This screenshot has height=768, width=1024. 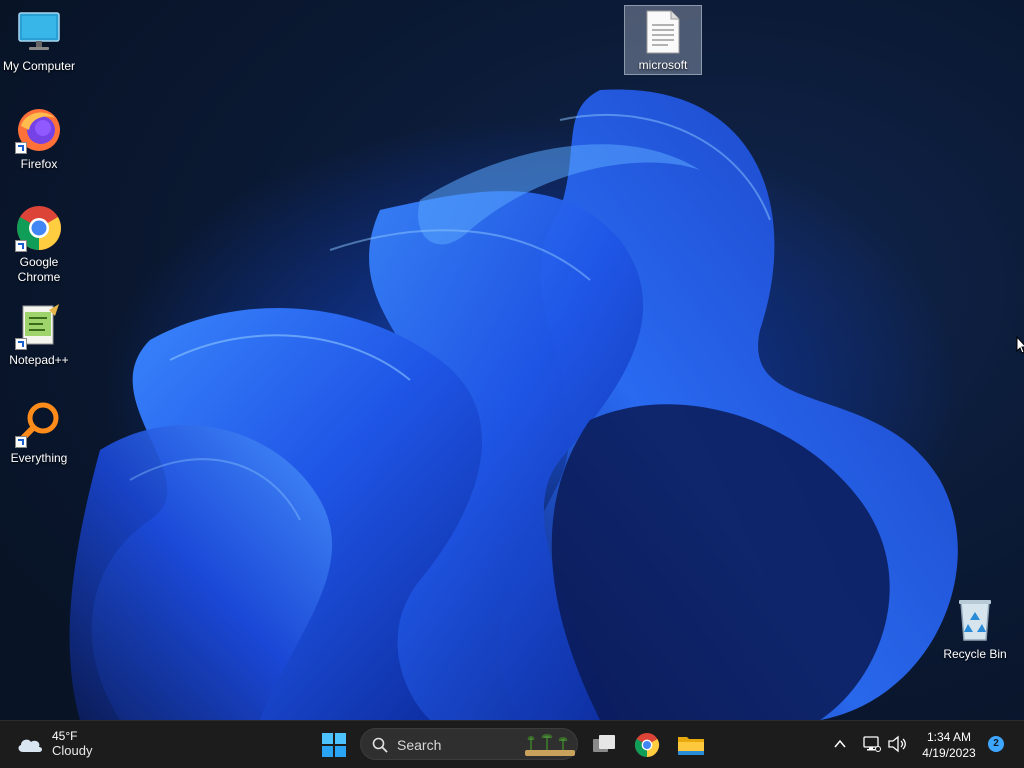 What do you see at coordinates (72, 750) in the screenshot?
I see `weather-condition: Cloudy` at bounding box center [72, 750].